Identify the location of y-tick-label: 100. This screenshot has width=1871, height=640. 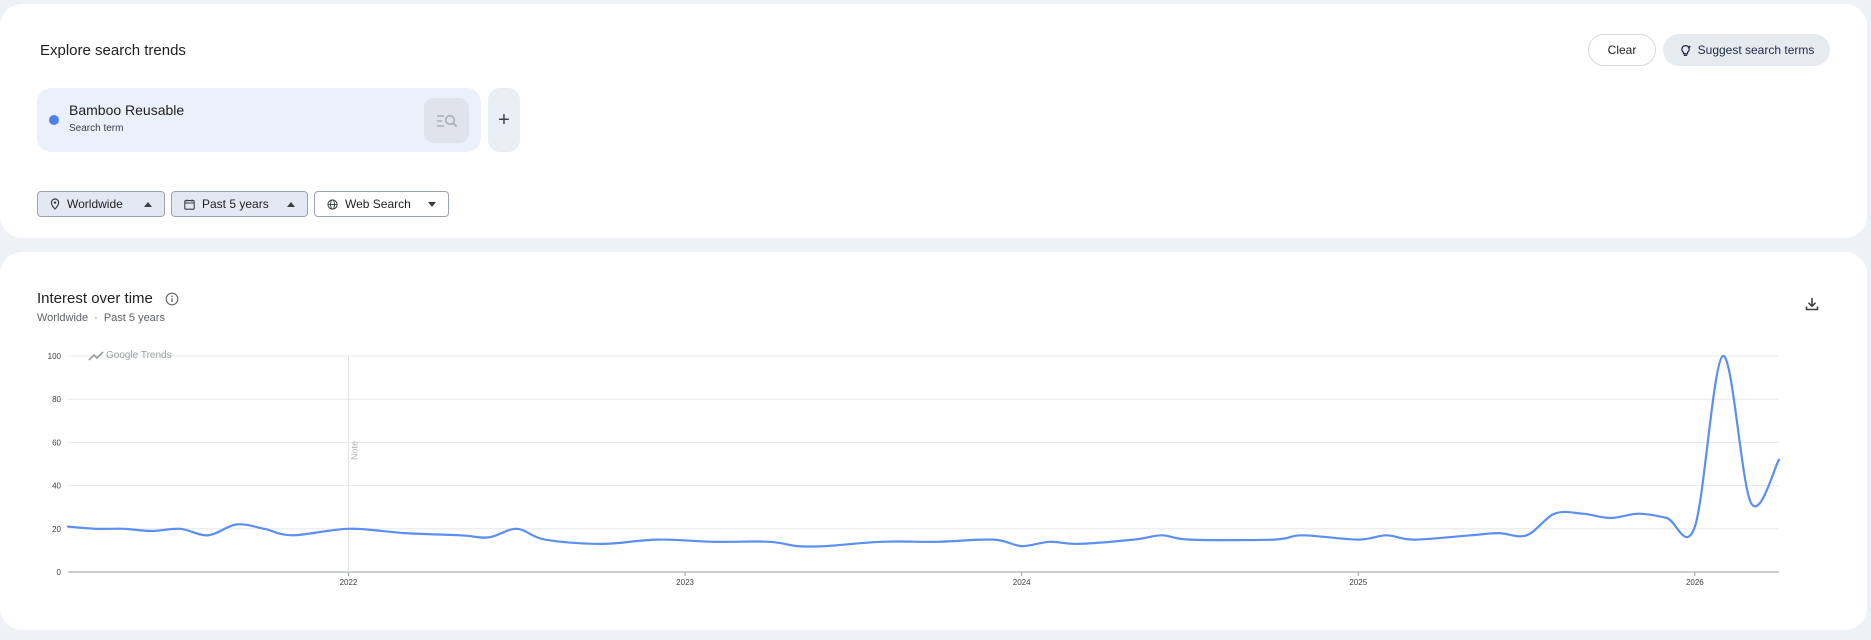
(55, 356).